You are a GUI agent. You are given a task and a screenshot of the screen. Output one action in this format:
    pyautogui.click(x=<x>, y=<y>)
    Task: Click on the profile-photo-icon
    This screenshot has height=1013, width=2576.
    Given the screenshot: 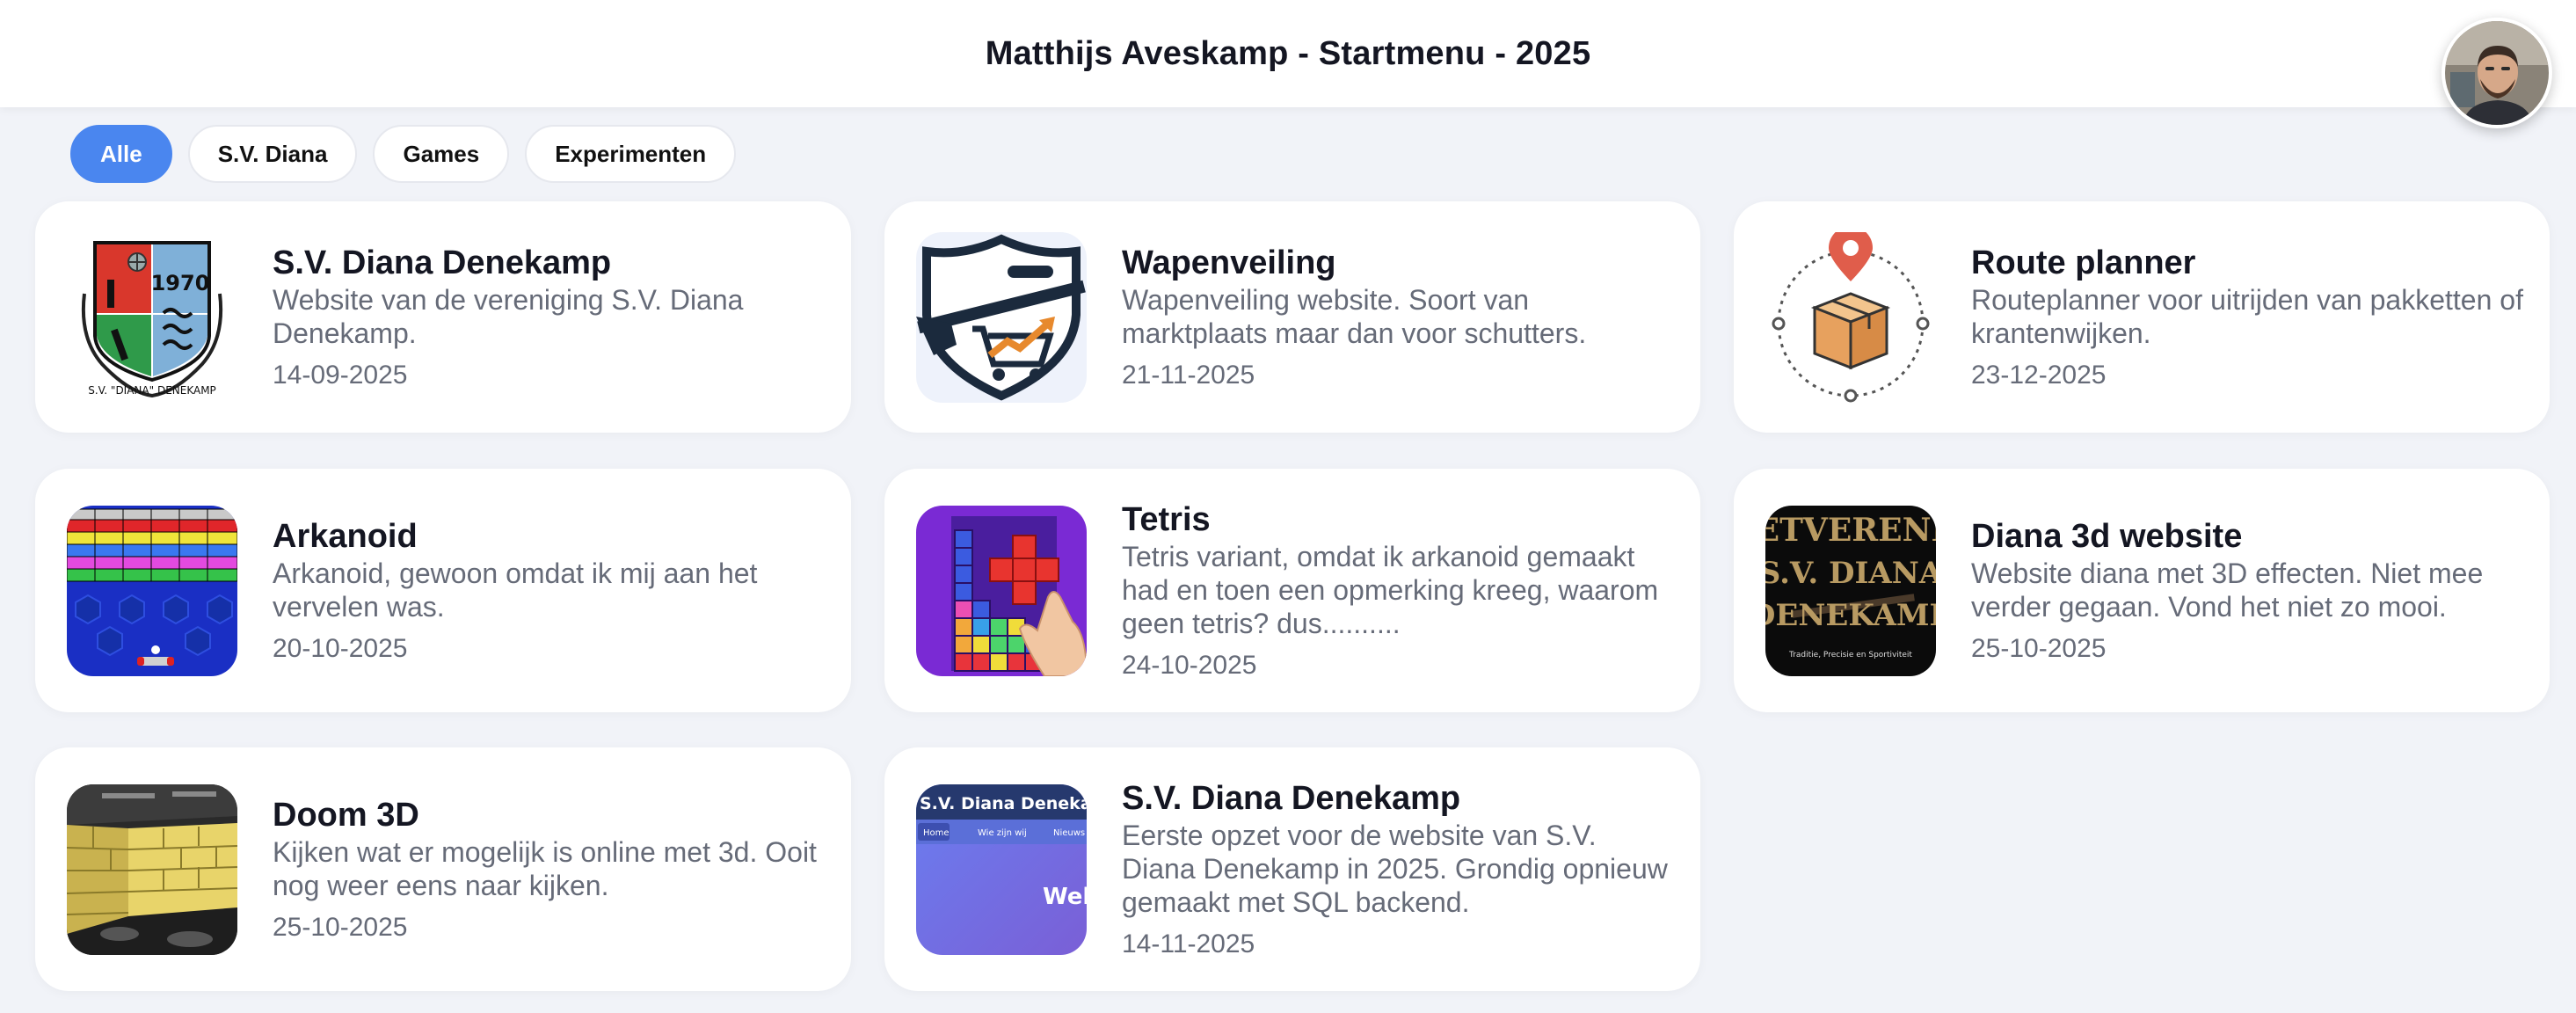 What is the action you would take?
    pyautogui.click(x=2497, y=73)
    